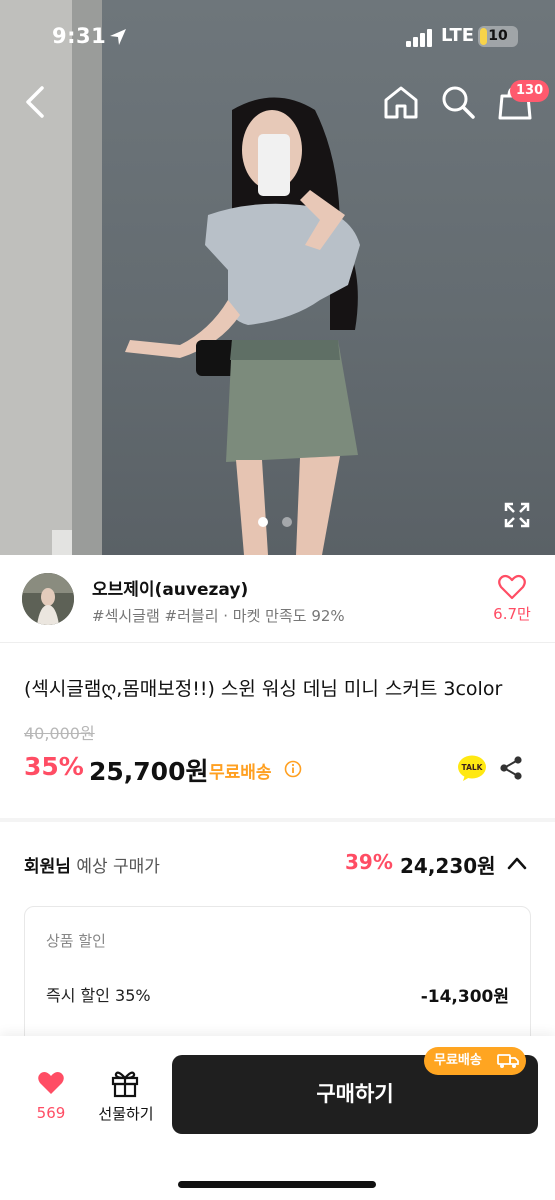  What do you see at coordinates (517, 863) in the screenshot?
I see `chevron-up-icon` at bounding box center [517, 863].